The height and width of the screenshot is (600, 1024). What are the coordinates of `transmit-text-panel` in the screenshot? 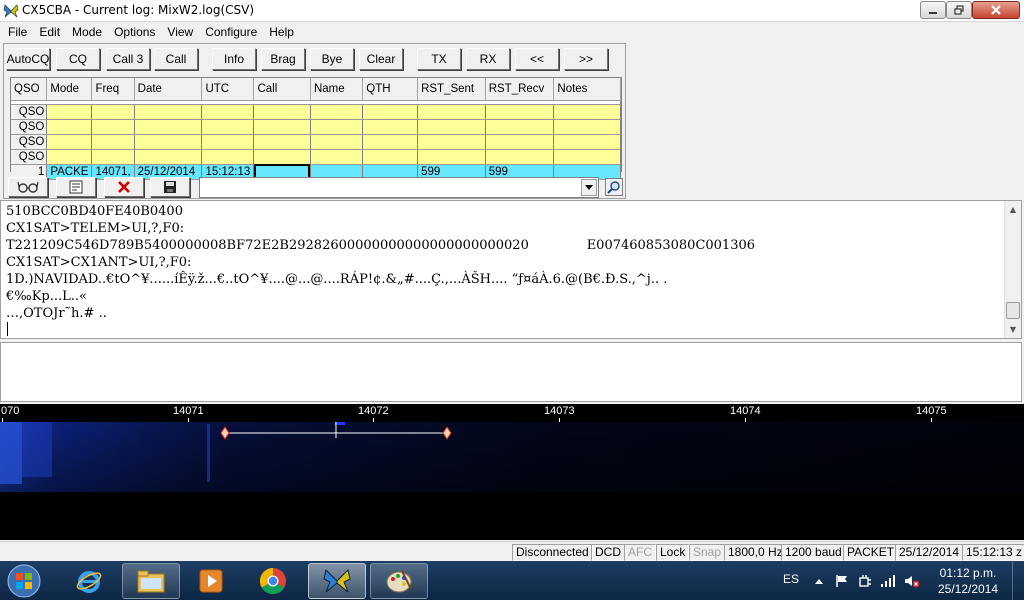 It's located at (511, 372).